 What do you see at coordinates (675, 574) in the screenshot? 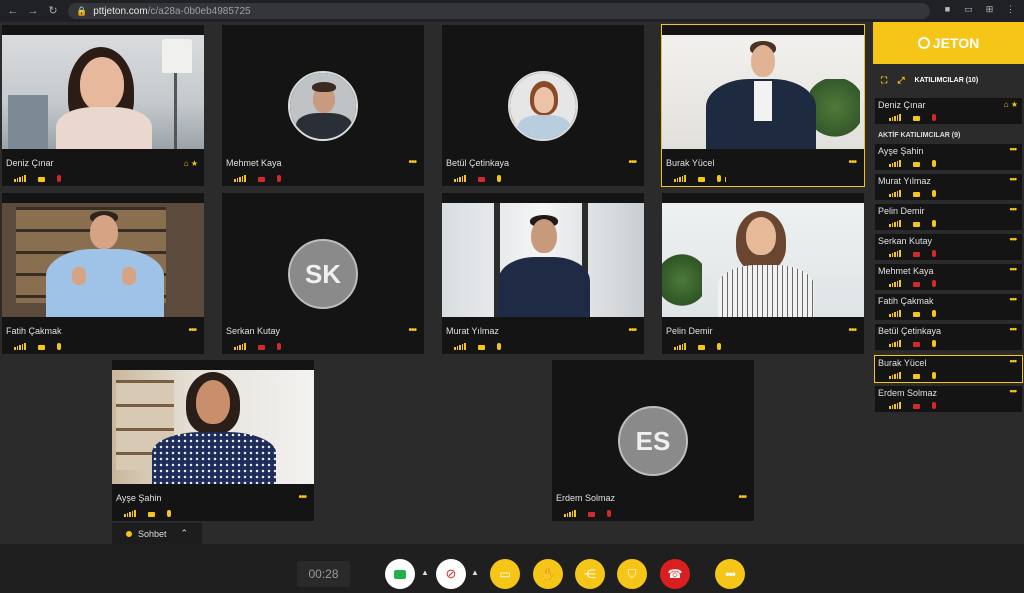
I see `hang-up-button: ☎` at bounding box center [675, 574].